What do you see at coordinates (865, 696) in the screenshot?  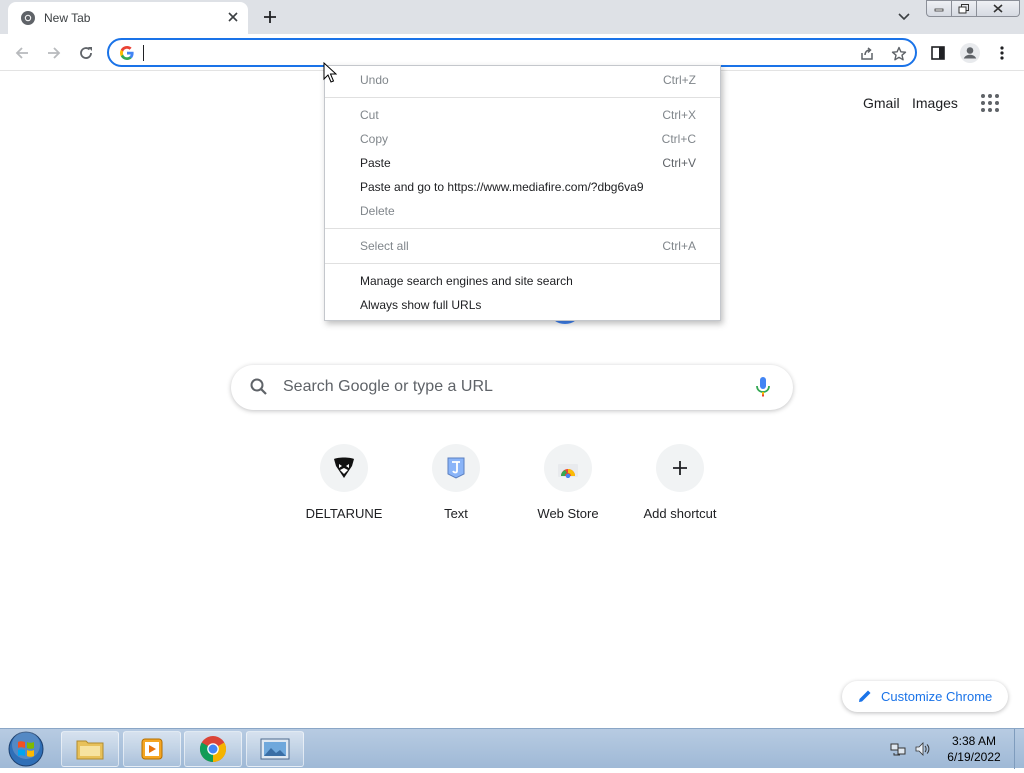 I see `pencil-icon` at bounding box center [865, 696].